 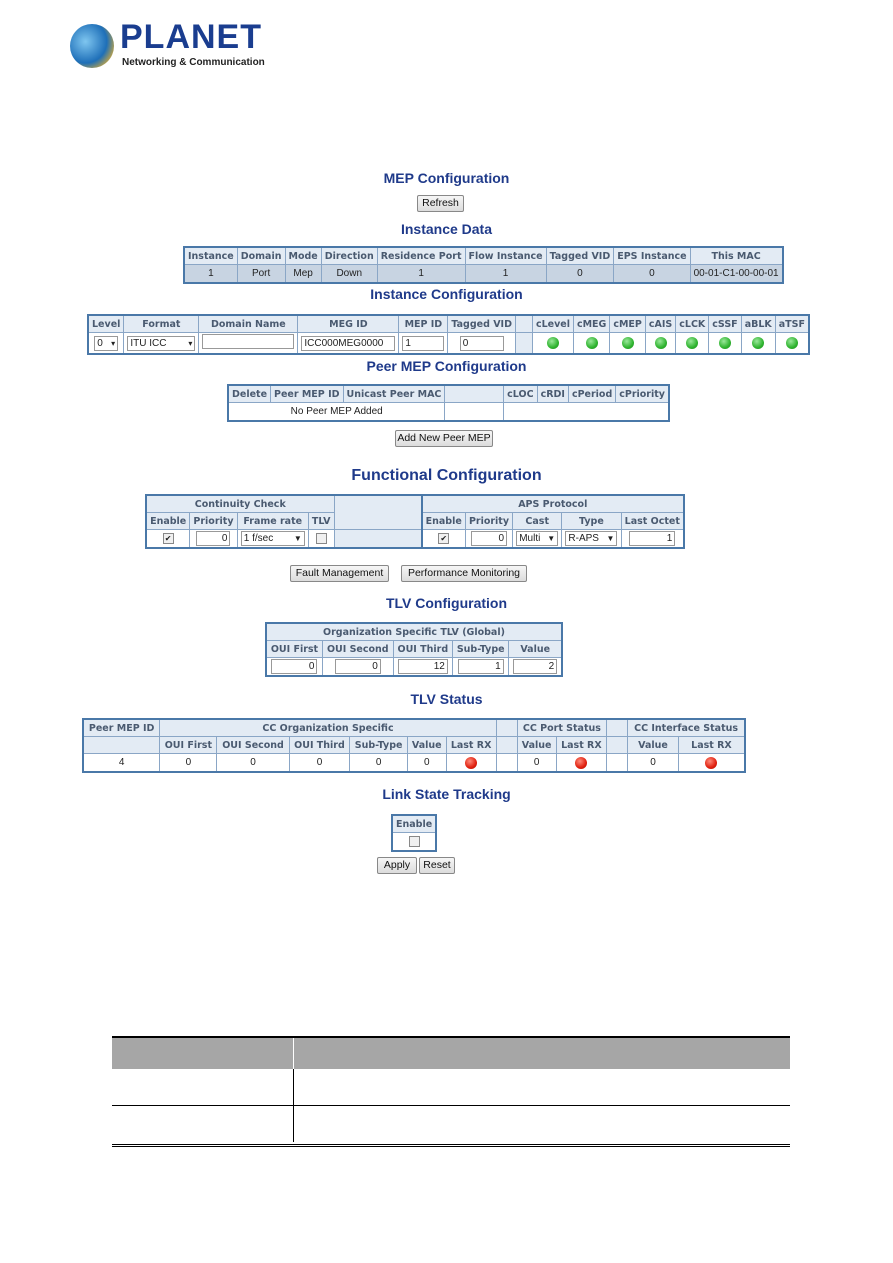 I want to click on add-new-peer-mep-button: Add New Peer MEP, so click(x=444, y=438).